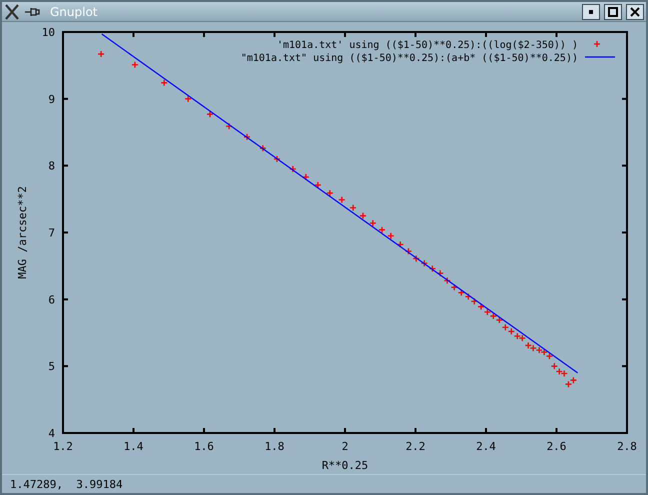  I want to click on tick-label: 5, so click(51, 367).